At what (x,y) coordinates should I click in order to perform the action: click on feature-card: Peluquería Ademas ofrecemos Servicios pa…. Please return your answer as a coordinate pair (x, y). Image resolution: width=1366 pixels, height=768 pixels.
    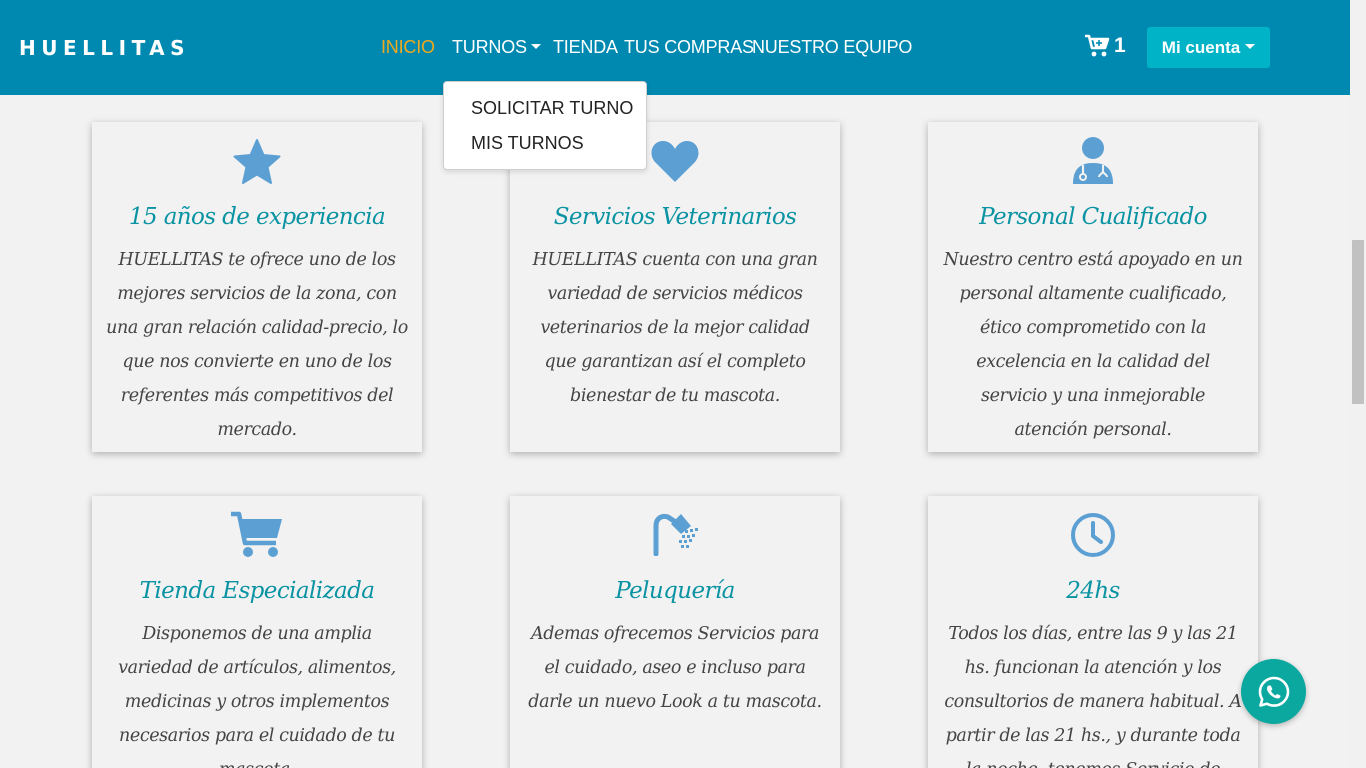
    Looking at the image, I should click on (675, 632).